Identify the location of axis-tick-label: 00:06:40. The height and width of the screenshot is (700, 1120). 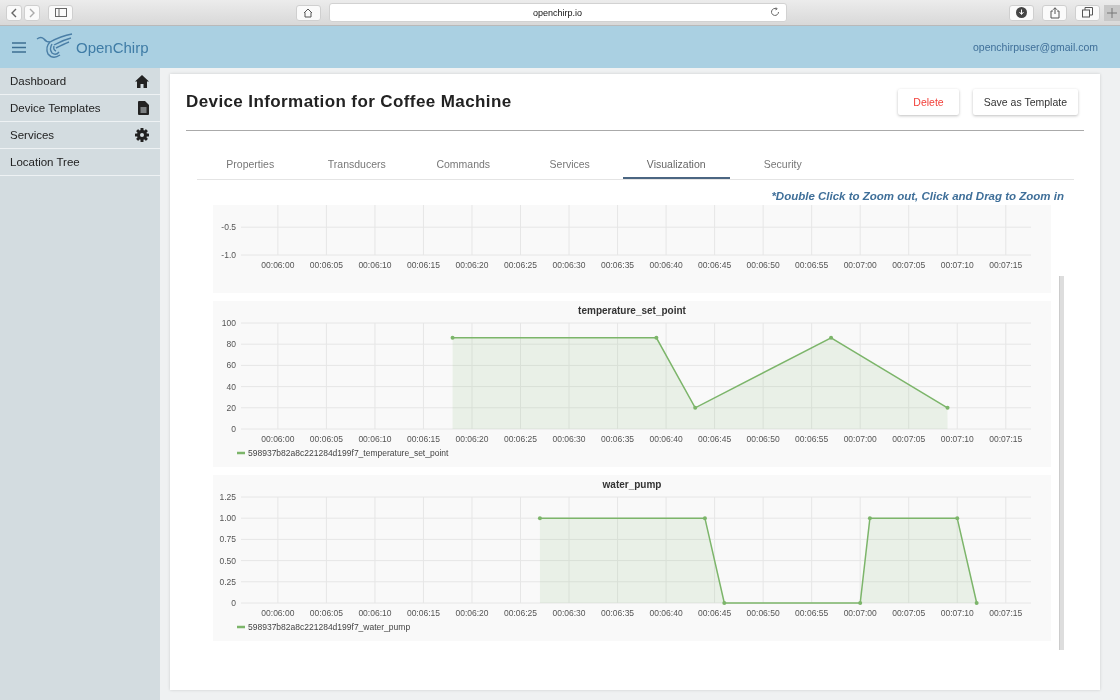
(666, 439).